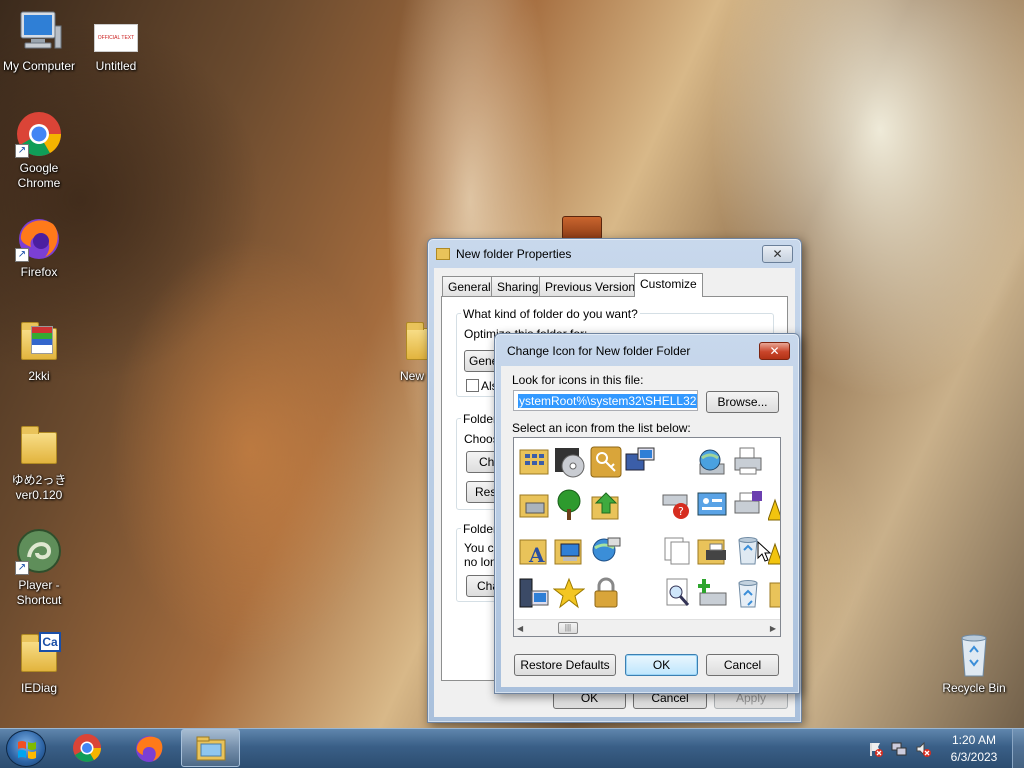 Image resolution: width=1024 pixels, height=768 pixels. Describe the element at coordinates (677, 593) in the screenshot. I see `icon-option-search-page` at that location.